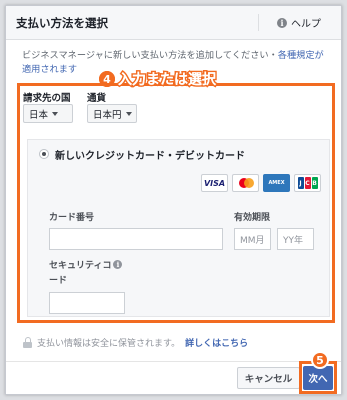  I want to click on secure-notice-text: 支払い情報は安全に保管されます。, so click(109, 344).